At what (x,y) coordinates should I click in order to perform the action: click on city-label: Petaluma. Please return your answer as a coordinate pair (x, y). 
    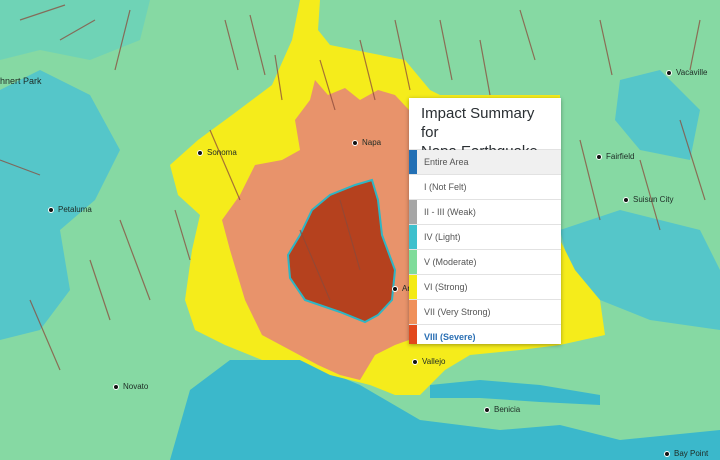
    Looking at the image, I should click on (75, 209).